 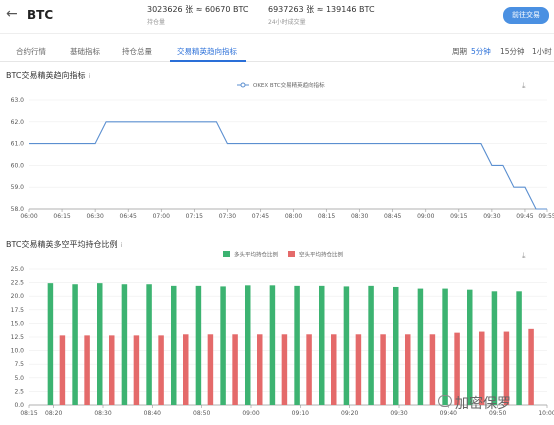 What do you see at coordinates (152, 413) in the screenshot?
I see `x-tick-label: 08:40` at bounding box center [152, 413].